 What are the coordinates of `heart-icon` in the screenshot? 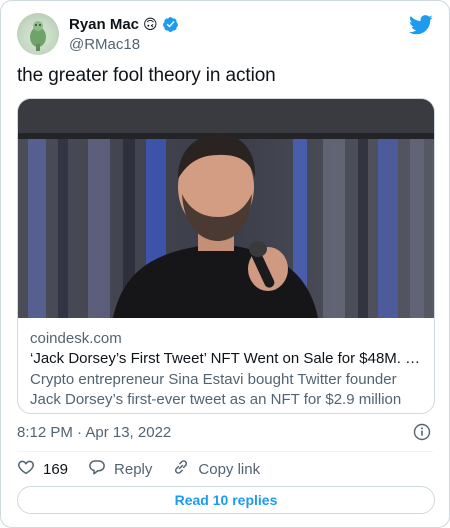 It's located at (26, 469).